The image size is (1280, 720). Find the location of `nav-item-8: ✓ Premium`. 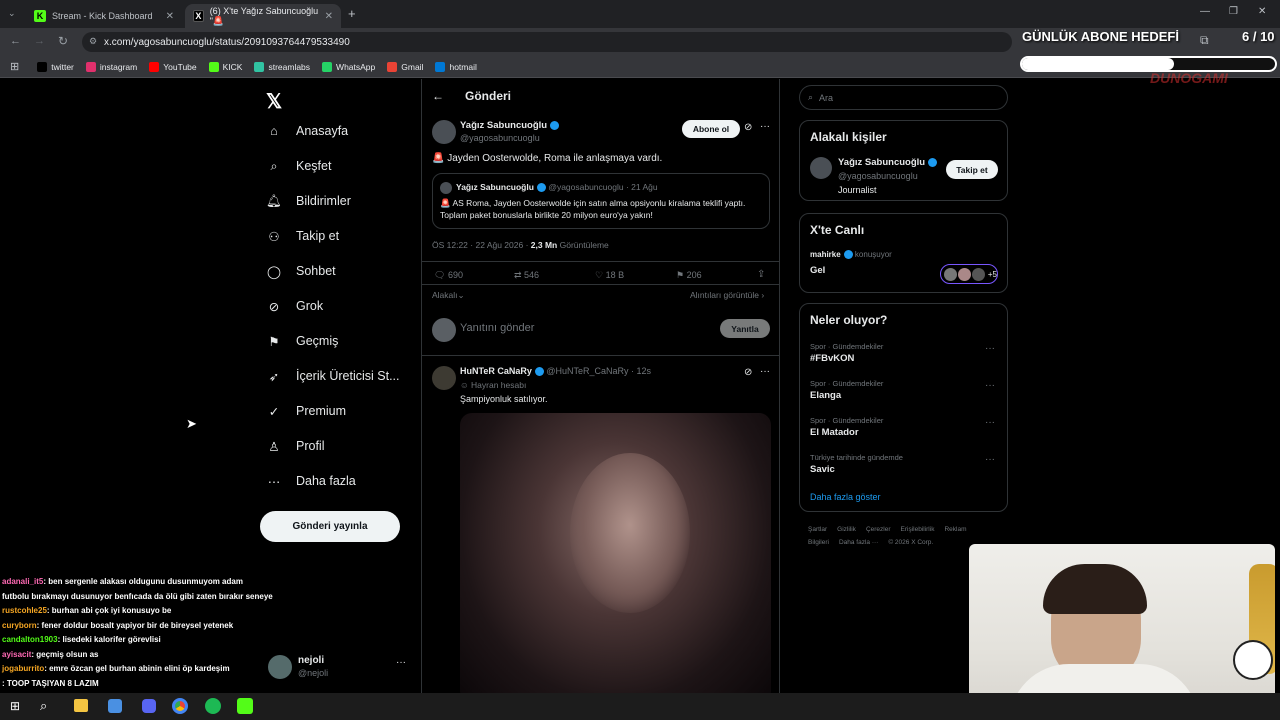

nav-item-8: ✓ Premium is located at coordinates (306, 411).